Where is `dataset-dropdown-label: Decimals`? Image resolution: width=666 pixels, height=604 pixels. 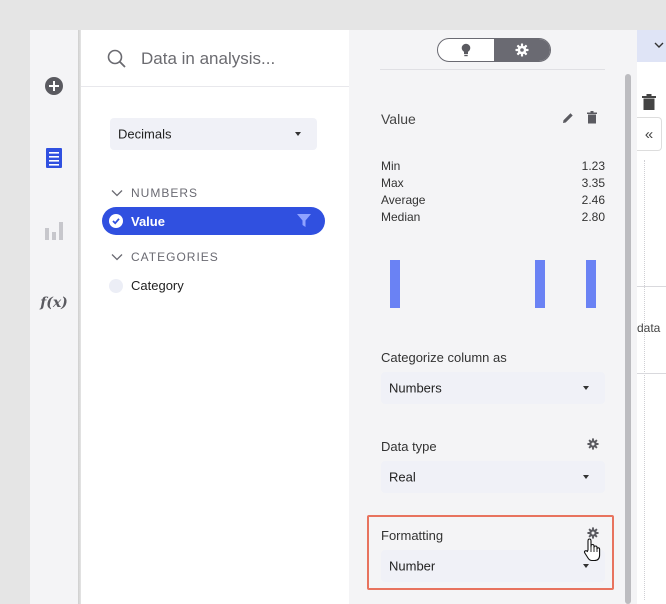
dataset-dropdown-label: Decimals is located at coordinates (145, 134).